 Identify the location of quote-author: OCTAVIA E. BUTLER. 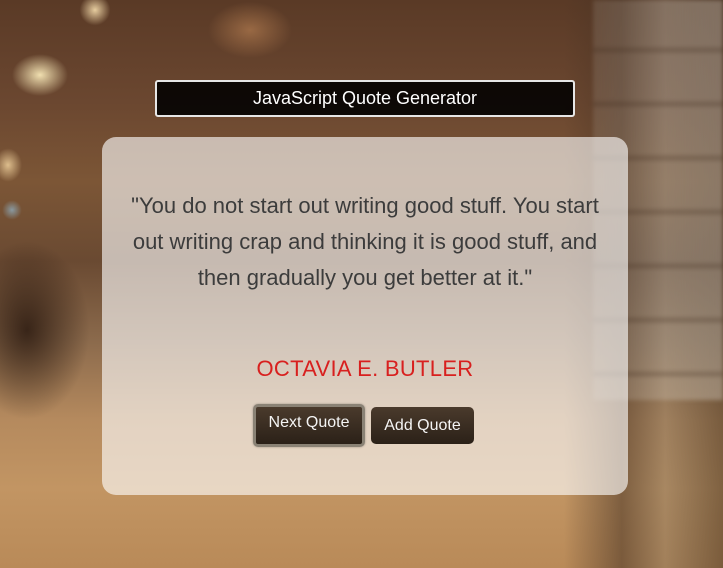
(365, 368).